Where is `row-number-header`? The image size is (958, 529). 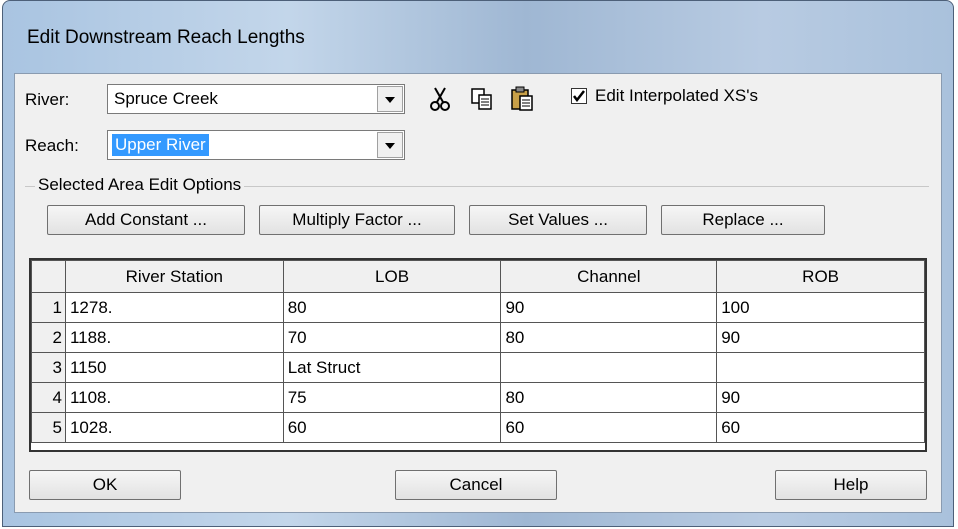
row-number-header is located at coordinates (48, 276).